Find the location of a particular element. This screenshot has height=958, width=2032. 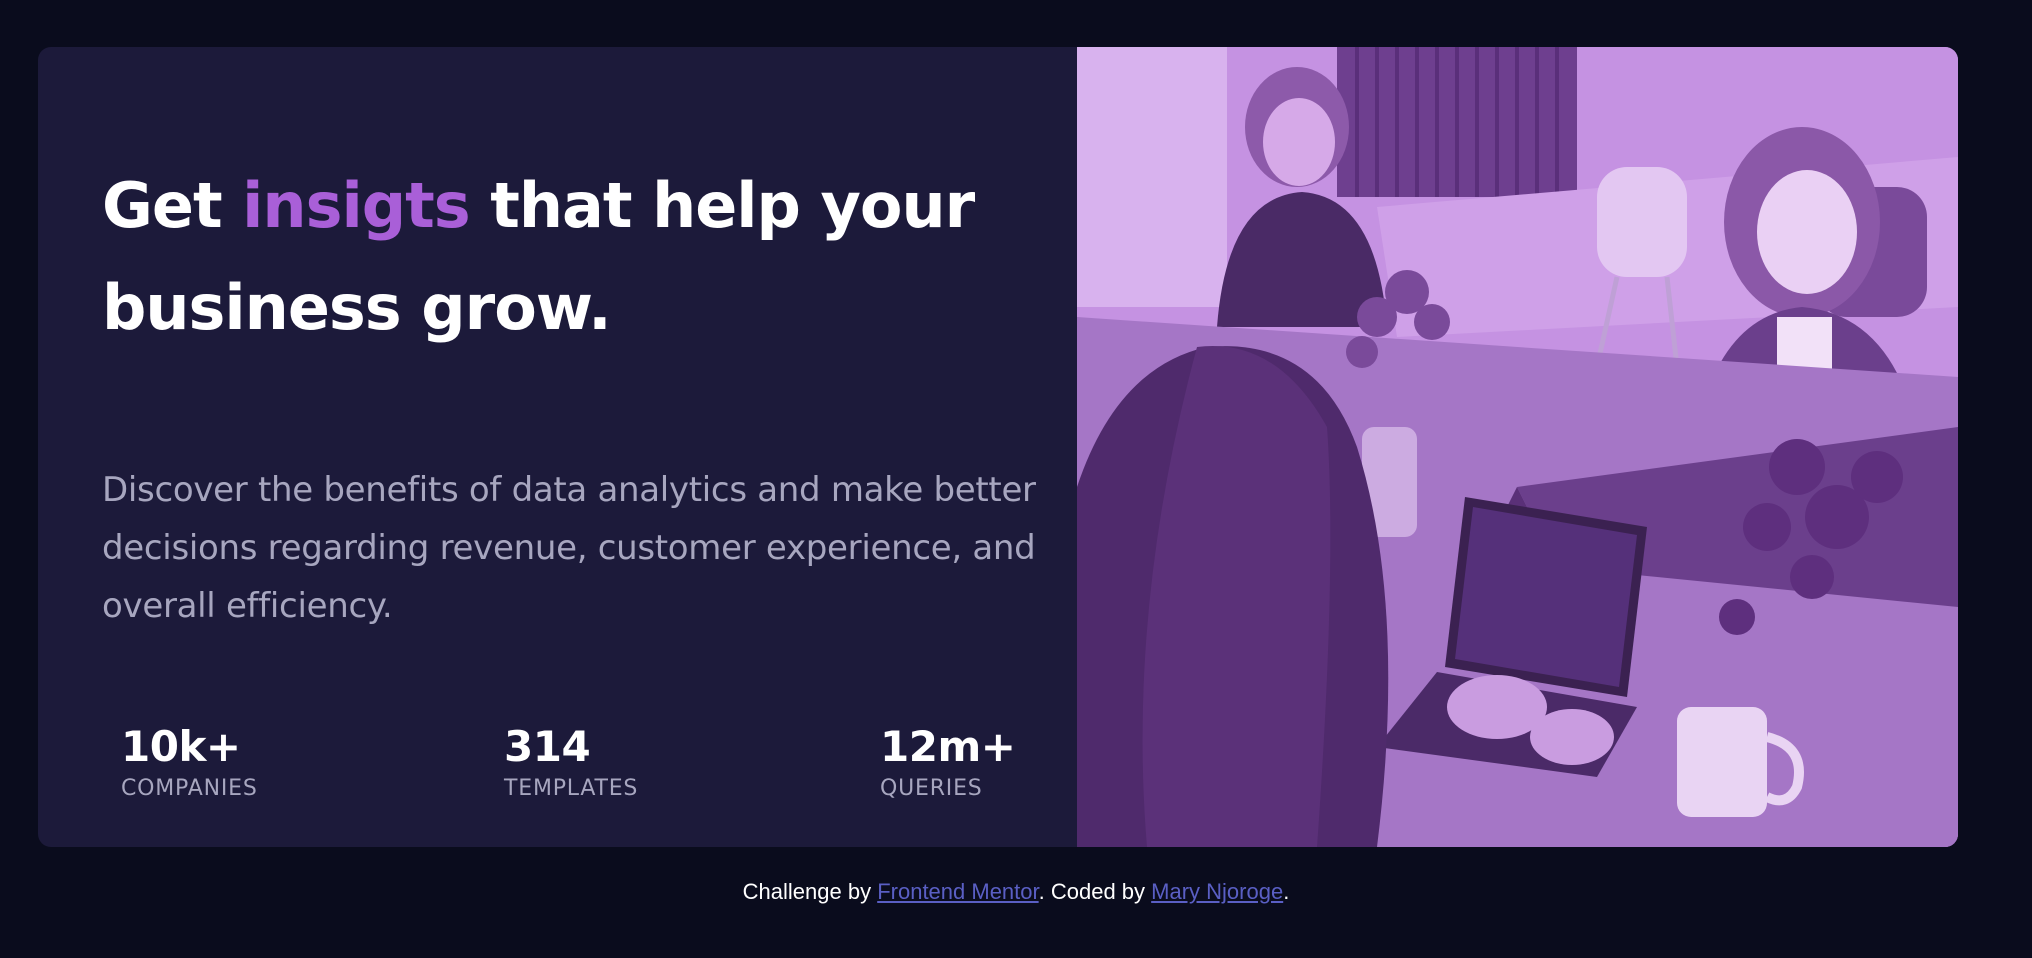

stat-label: COMPANIES is located at coordinates (189, 788).